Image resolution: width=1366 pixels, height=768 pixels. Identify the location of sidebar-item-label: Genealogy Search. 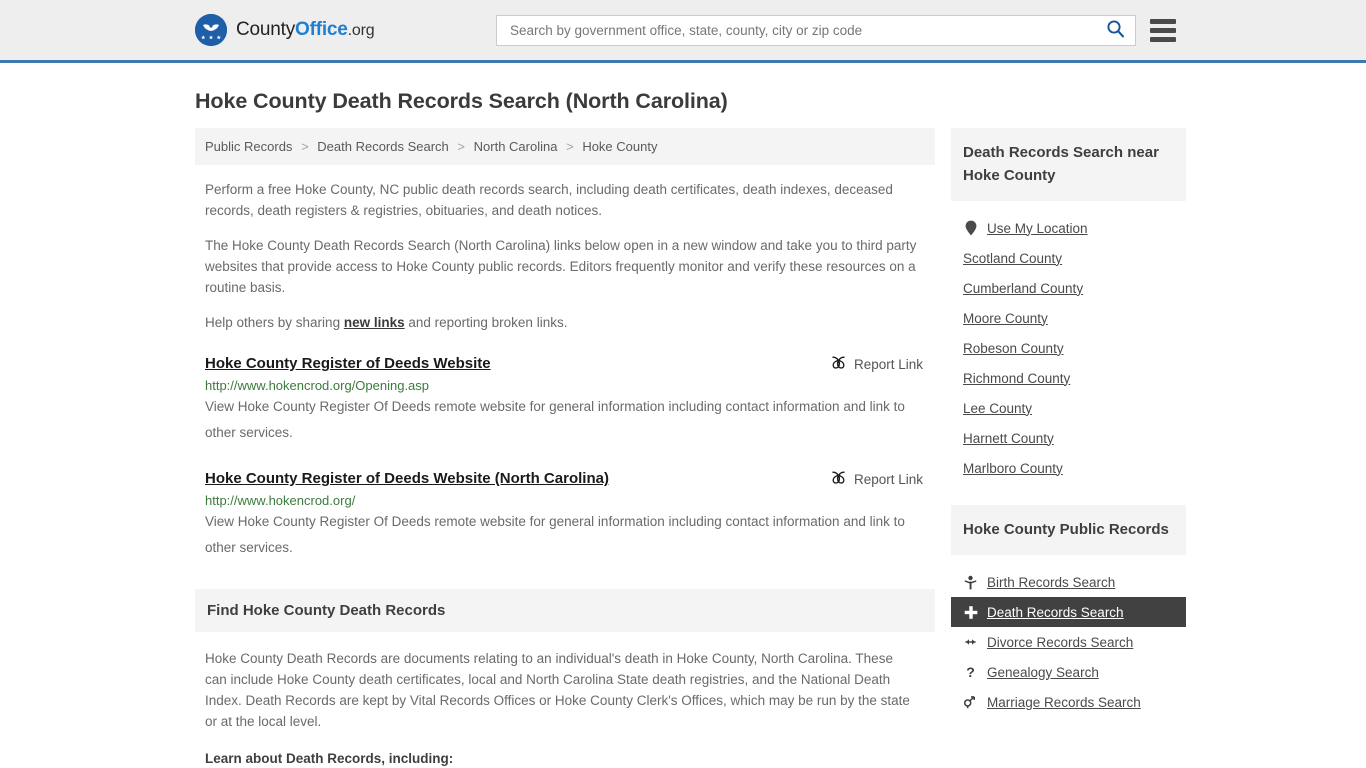
(1043, 672).